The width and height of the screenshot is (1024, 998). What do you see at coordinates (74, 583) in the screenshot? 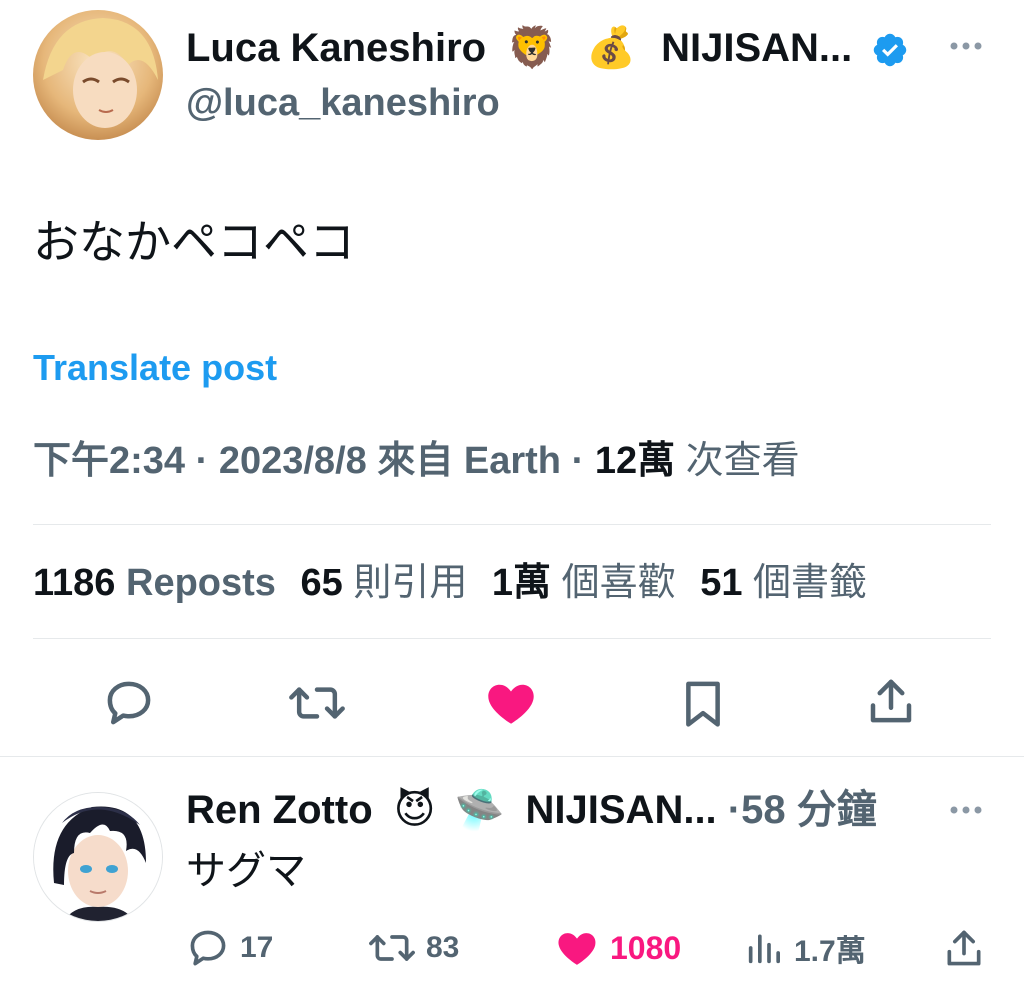
I see `reposts-count: 1186` at bounding box center [74, 583].